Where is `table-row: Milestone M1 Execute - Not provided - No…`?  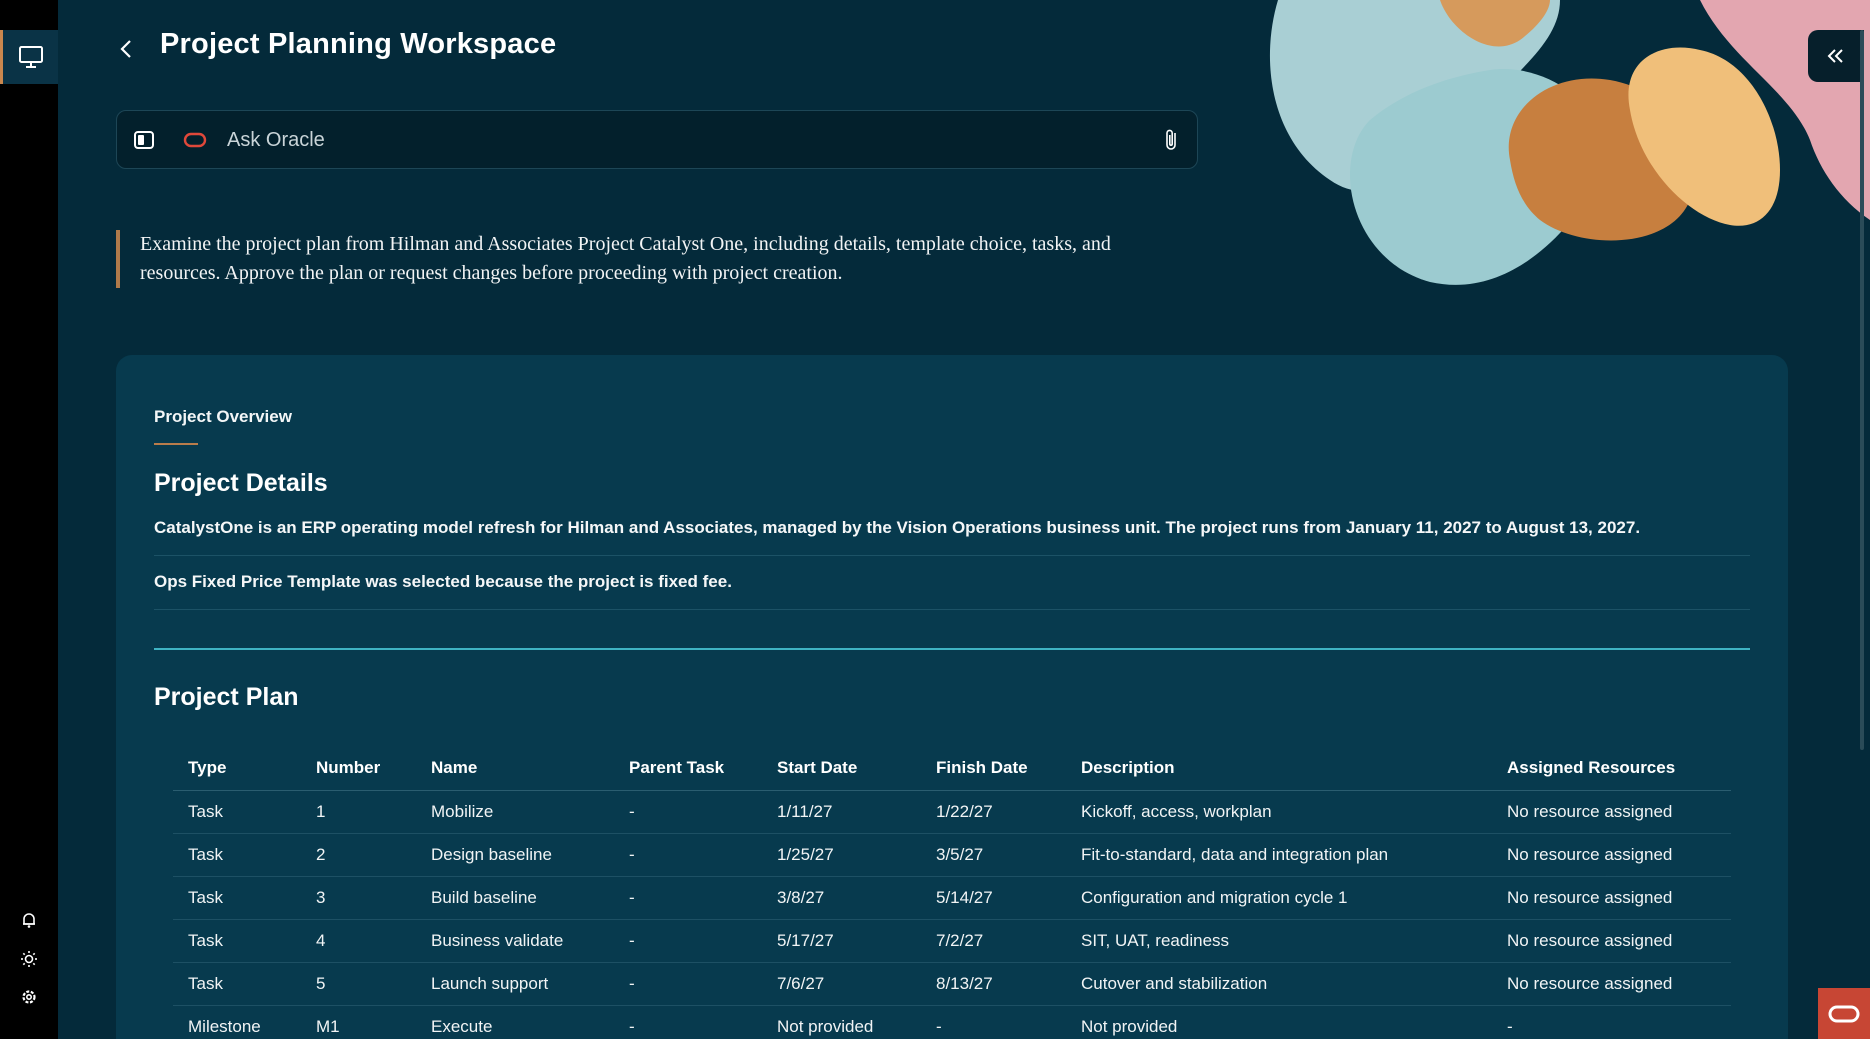 table-row: Milestone M1 Execute - Not provided - No… is located at coordinates (952, 1022).